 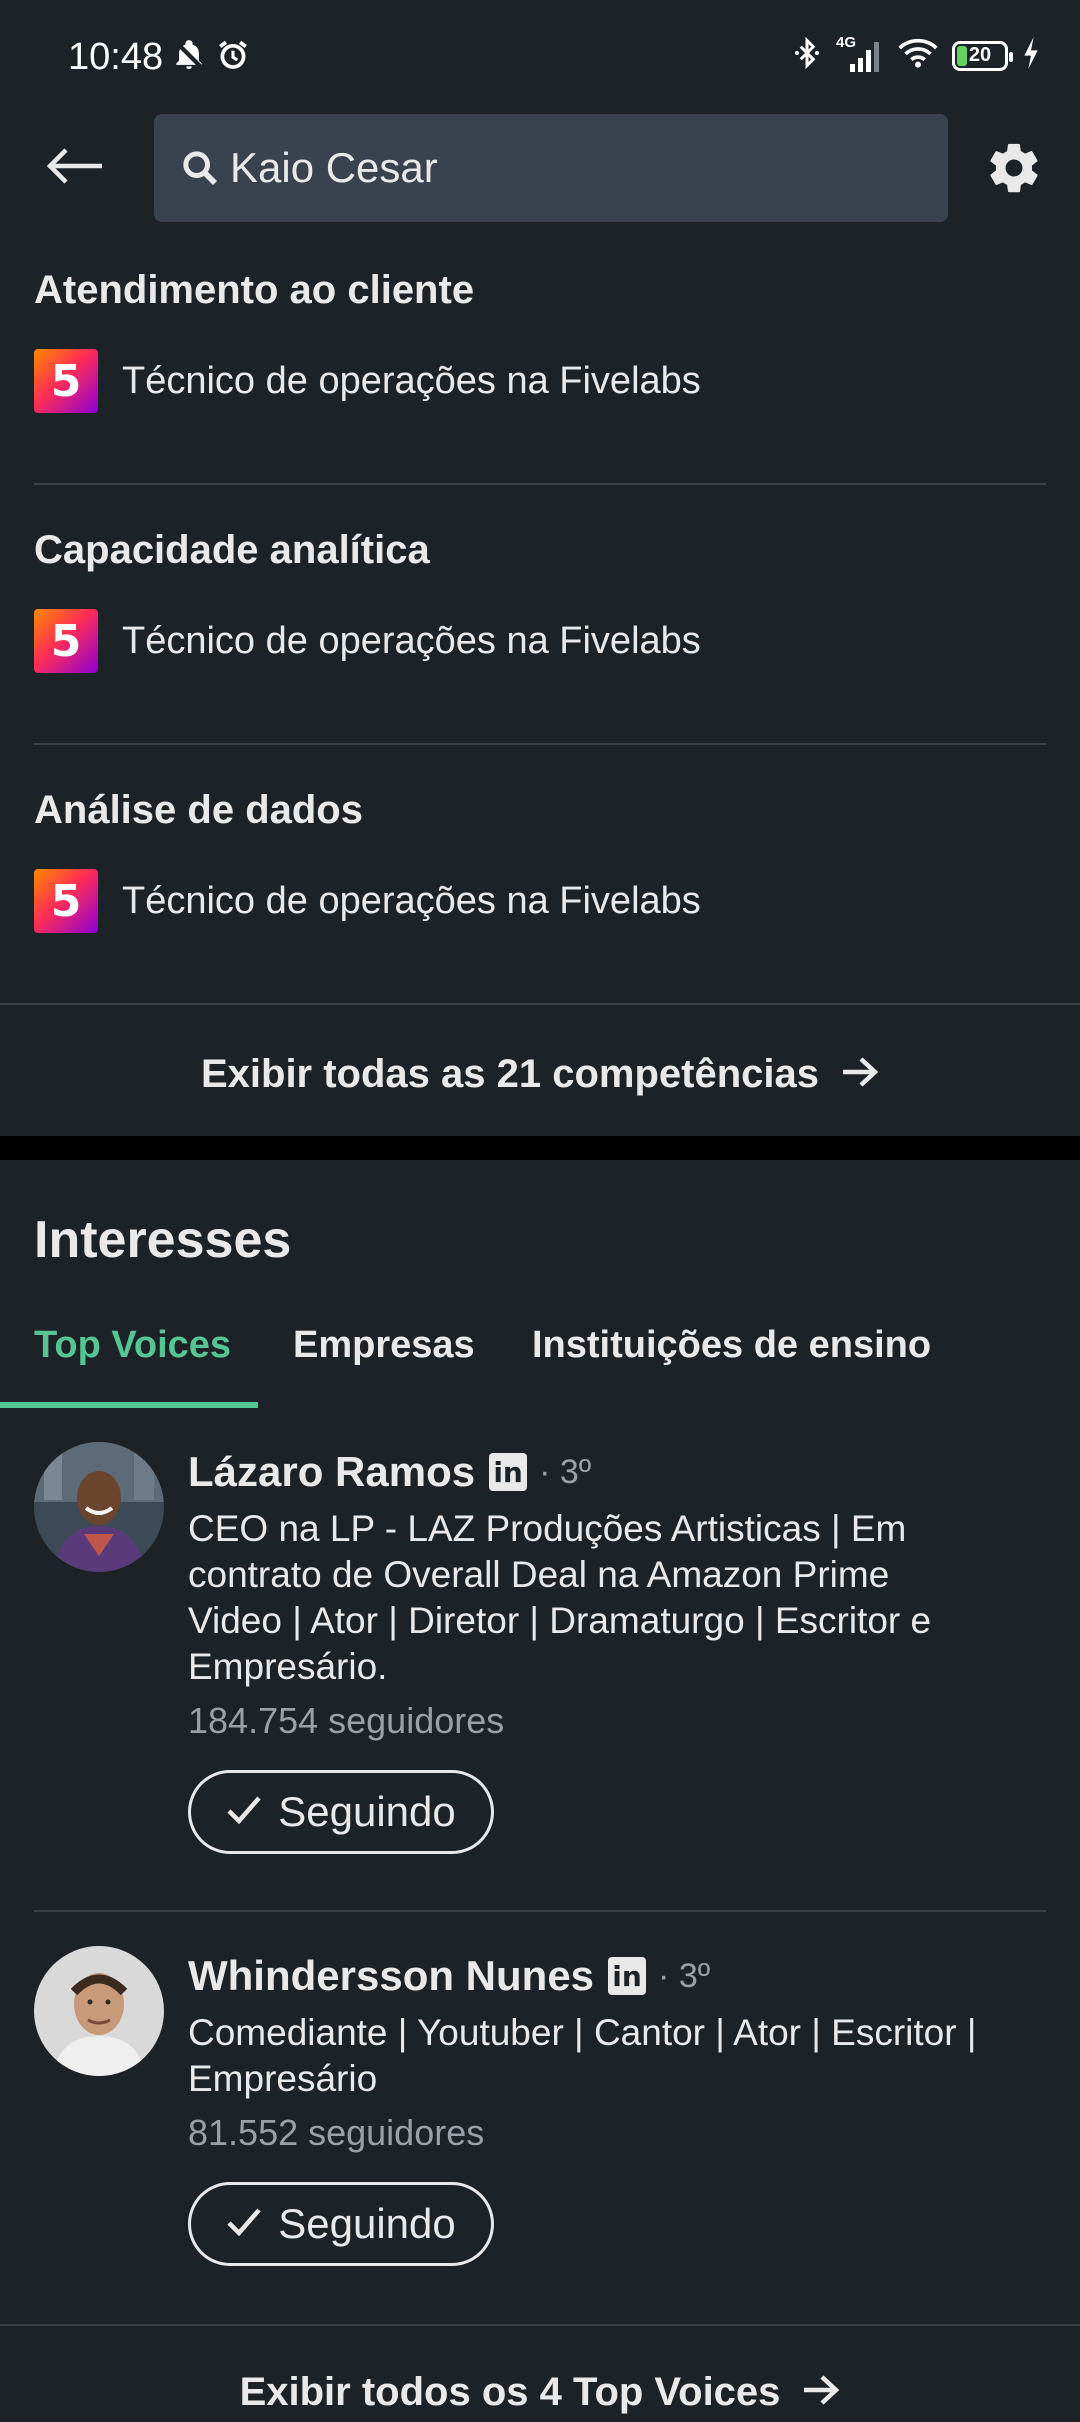 I want to click on status-right-icons: 4G 20, so click(x=916, y=54).